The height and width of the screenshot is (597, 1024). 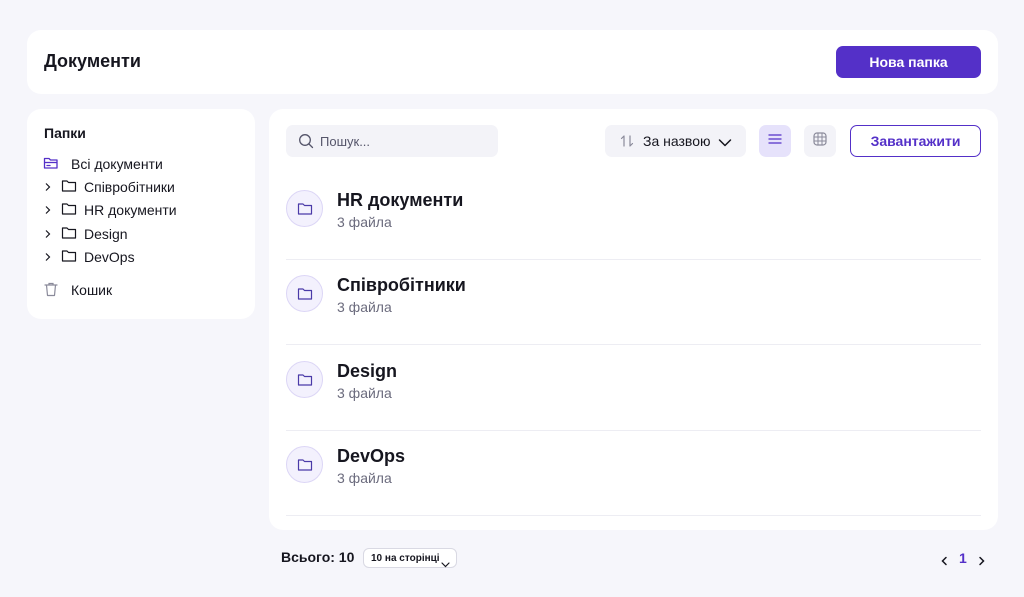 What do you see at coordinates (633, 225) in the screenshot?
I see `folder-row: HR документи 3 файла` at bounding box center [633, 225].